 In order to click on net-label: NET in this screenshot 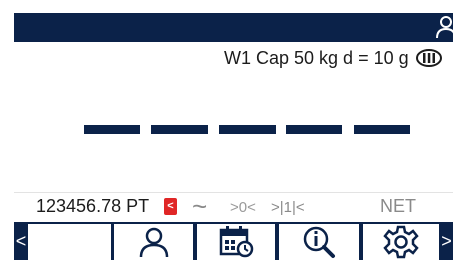, I will do `click(398, 206)`.